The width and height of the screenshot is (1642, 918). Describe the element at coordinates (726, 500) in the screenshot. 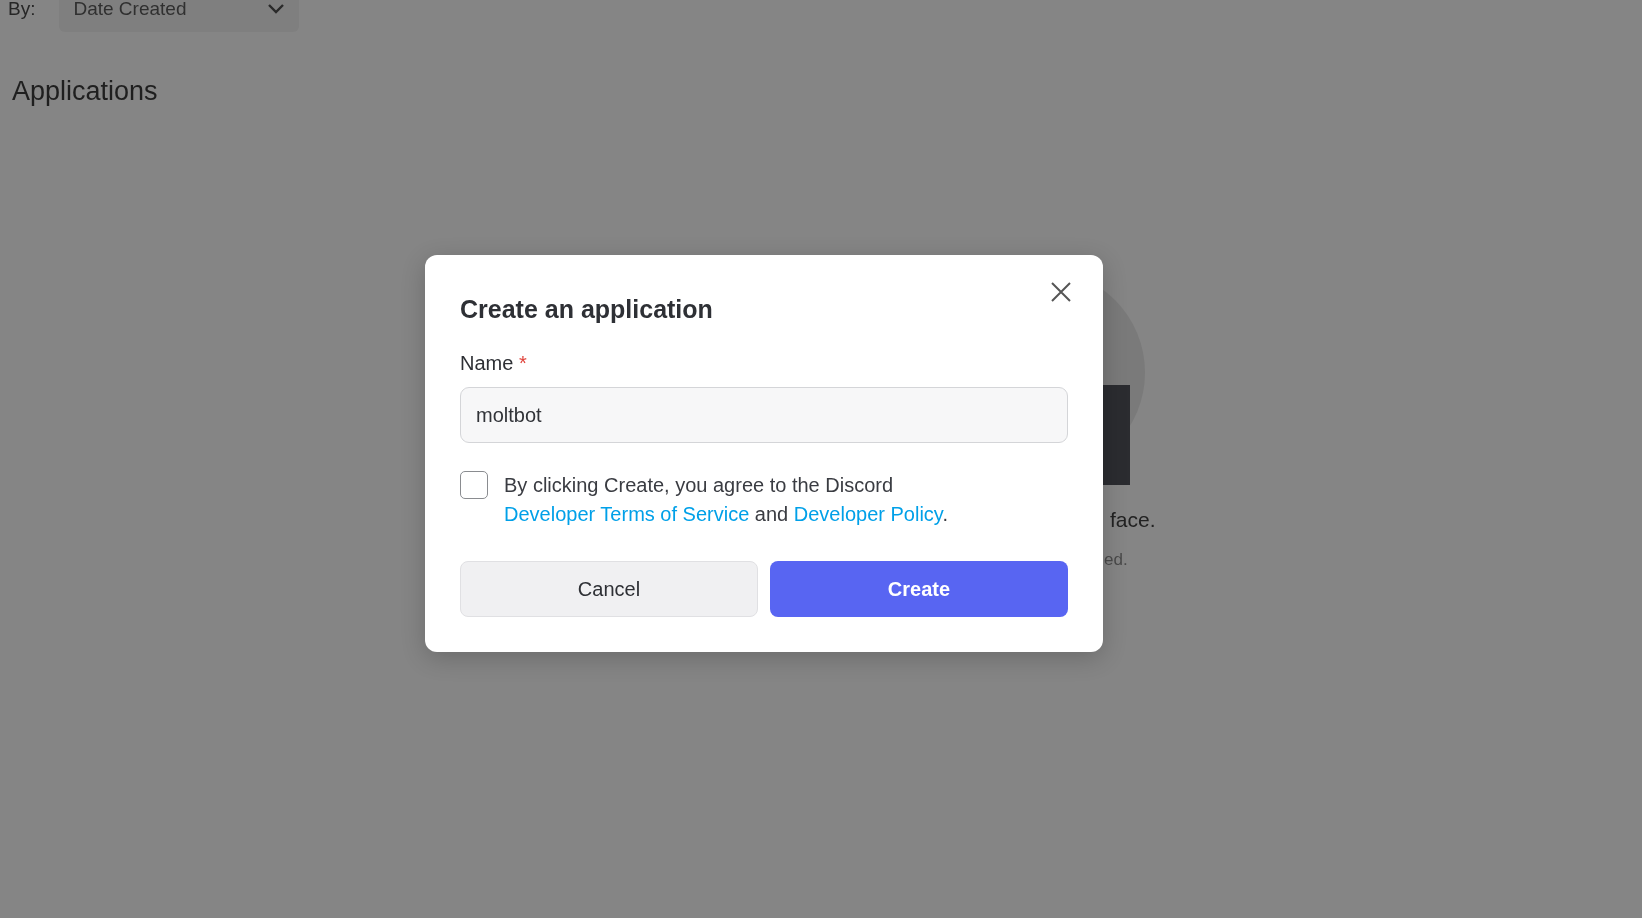

I see `agreement-text: By clicking Create, you agree to the Discord Developer Terms of Service and Developer Policy.` at that location.